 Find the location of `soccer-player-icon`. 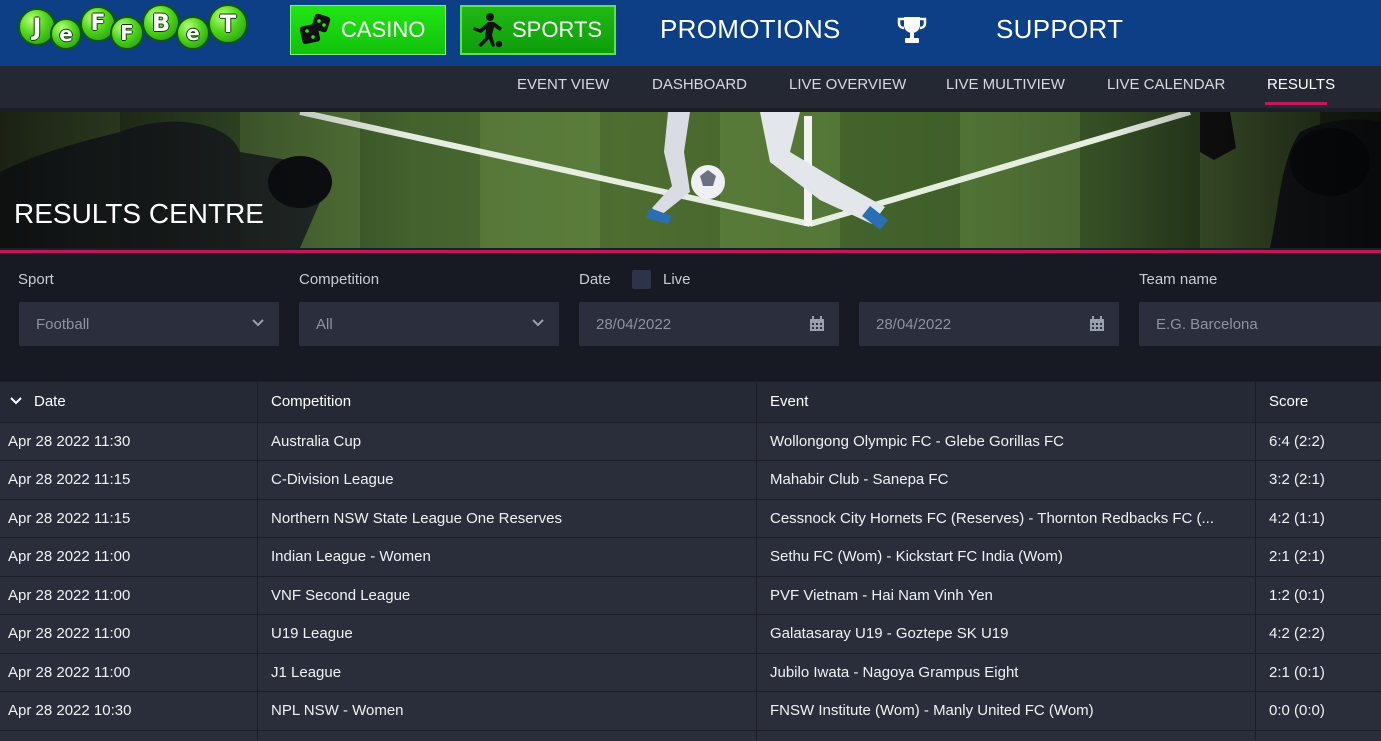

soccer-player-icon is located at coordinates (488, 30).